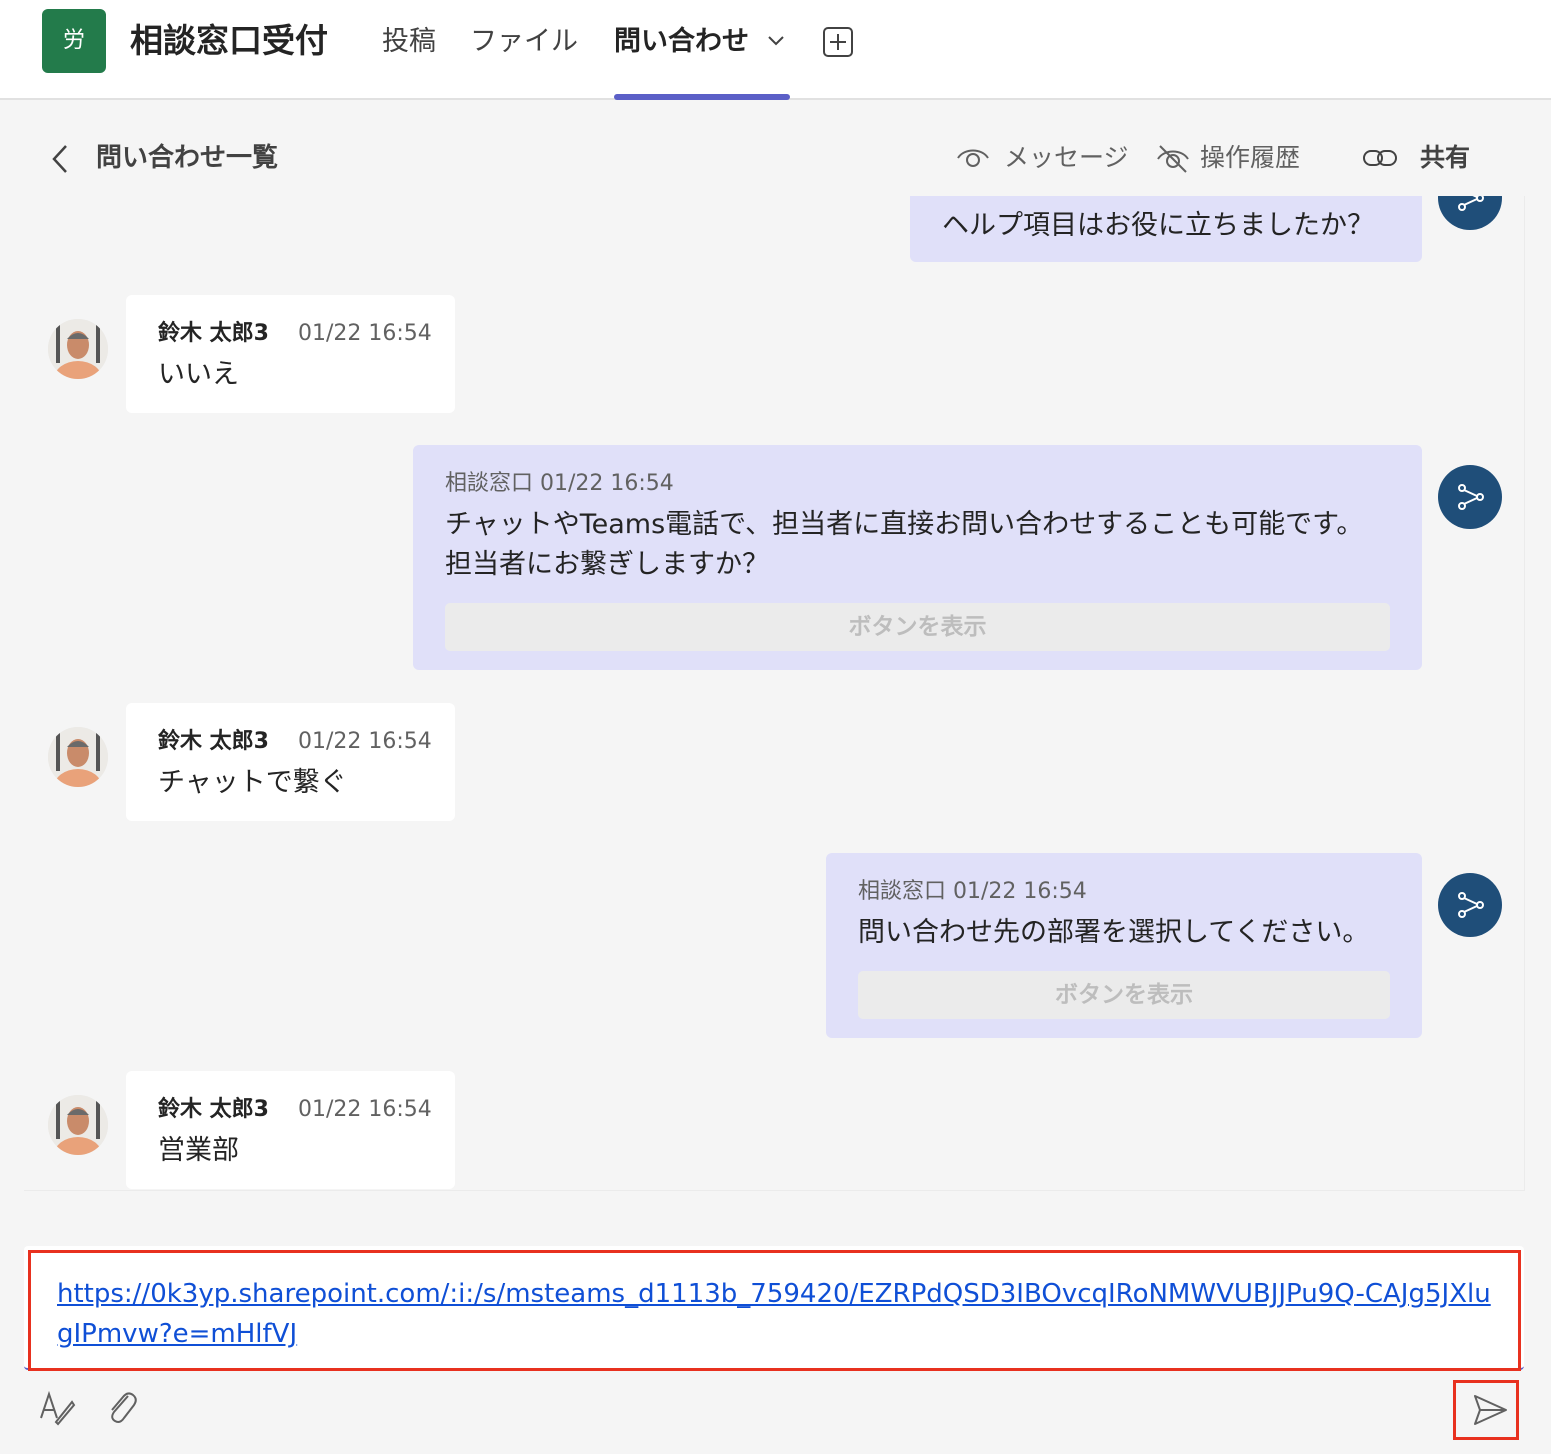 This screenshot has width=1551, height=1454. What do you see at coordinates (1490, 1410) in the screenshot?
I see `send-icon` at bounding box center [1490, 1410].